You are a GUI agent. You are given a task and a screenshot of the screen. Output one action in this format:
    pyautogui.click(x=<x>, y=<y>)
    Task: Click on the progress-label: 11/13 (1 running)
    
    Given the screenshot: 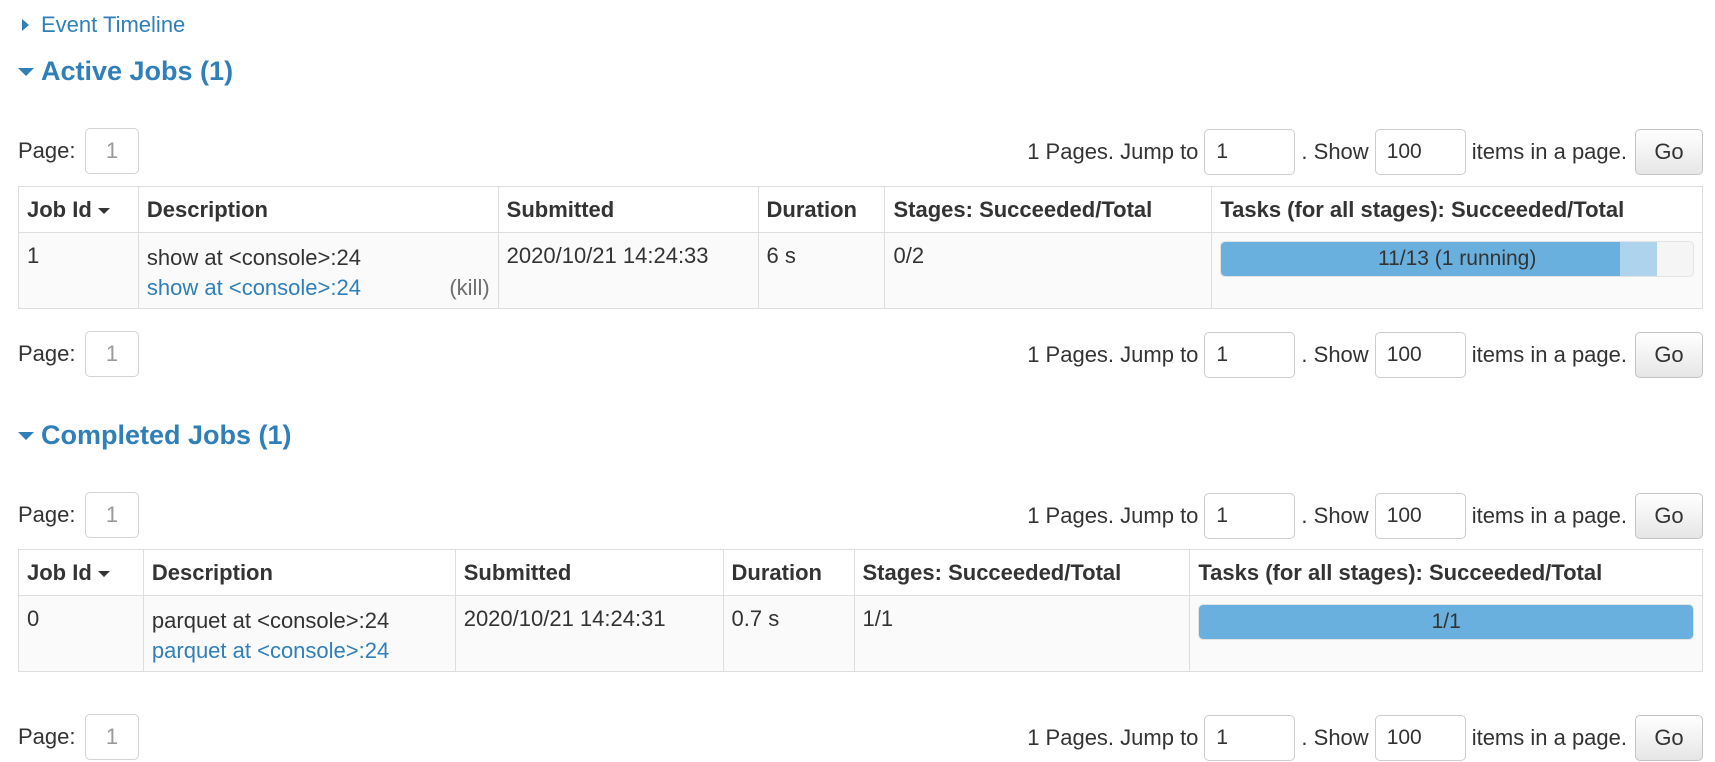 What is the action you would take?
    pyautogui.click(x=1457, y=258)
    